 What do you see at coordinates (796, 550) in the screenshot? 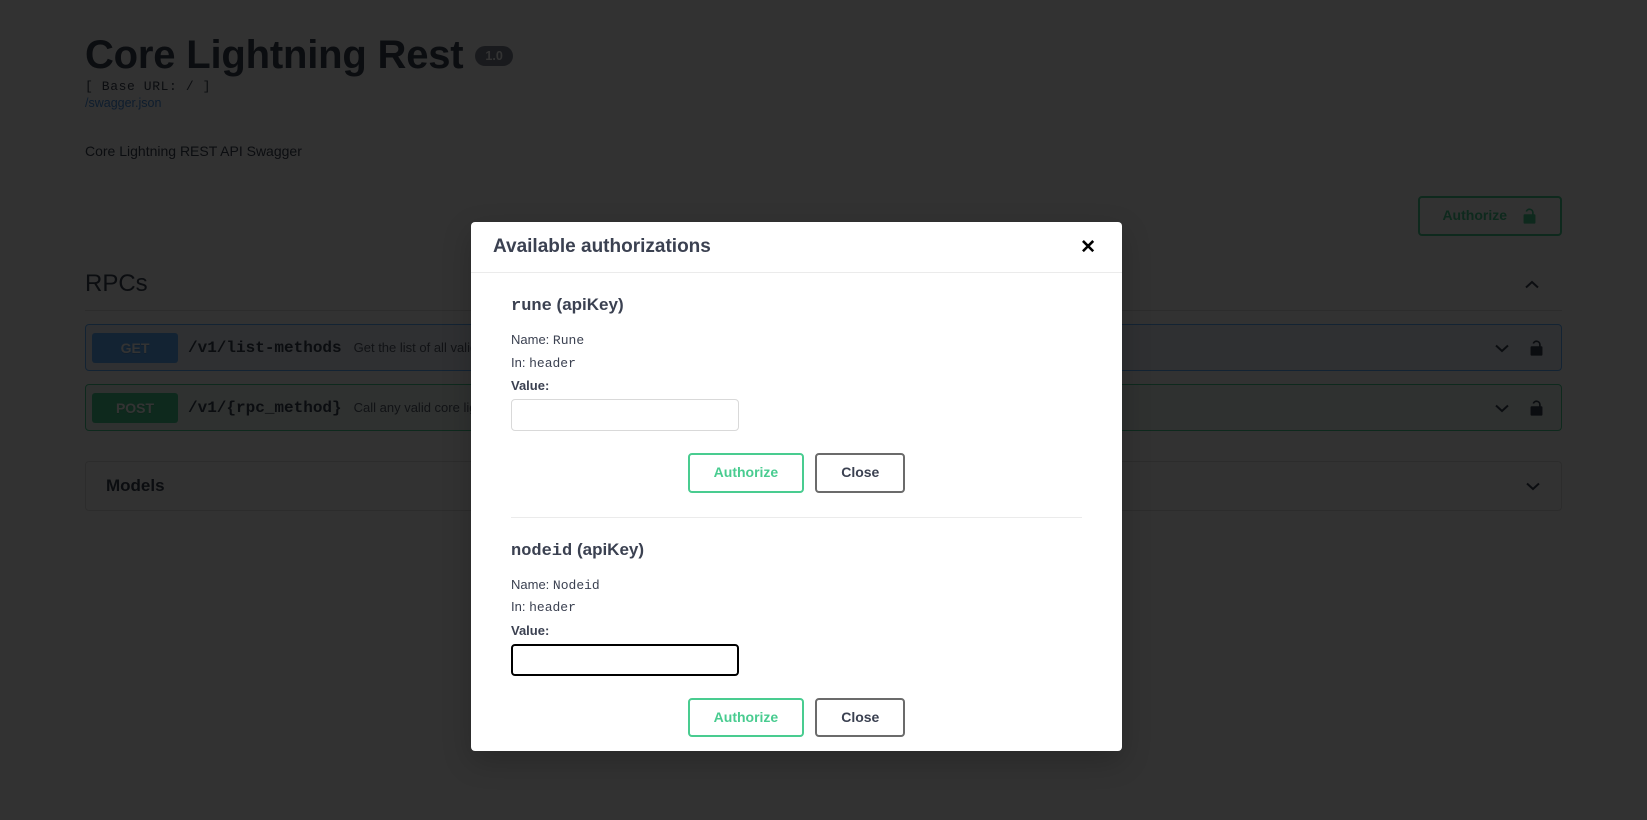
I see `auth-scheme-heading: nodeid (apiKey)` at bounding box center [796, 550].